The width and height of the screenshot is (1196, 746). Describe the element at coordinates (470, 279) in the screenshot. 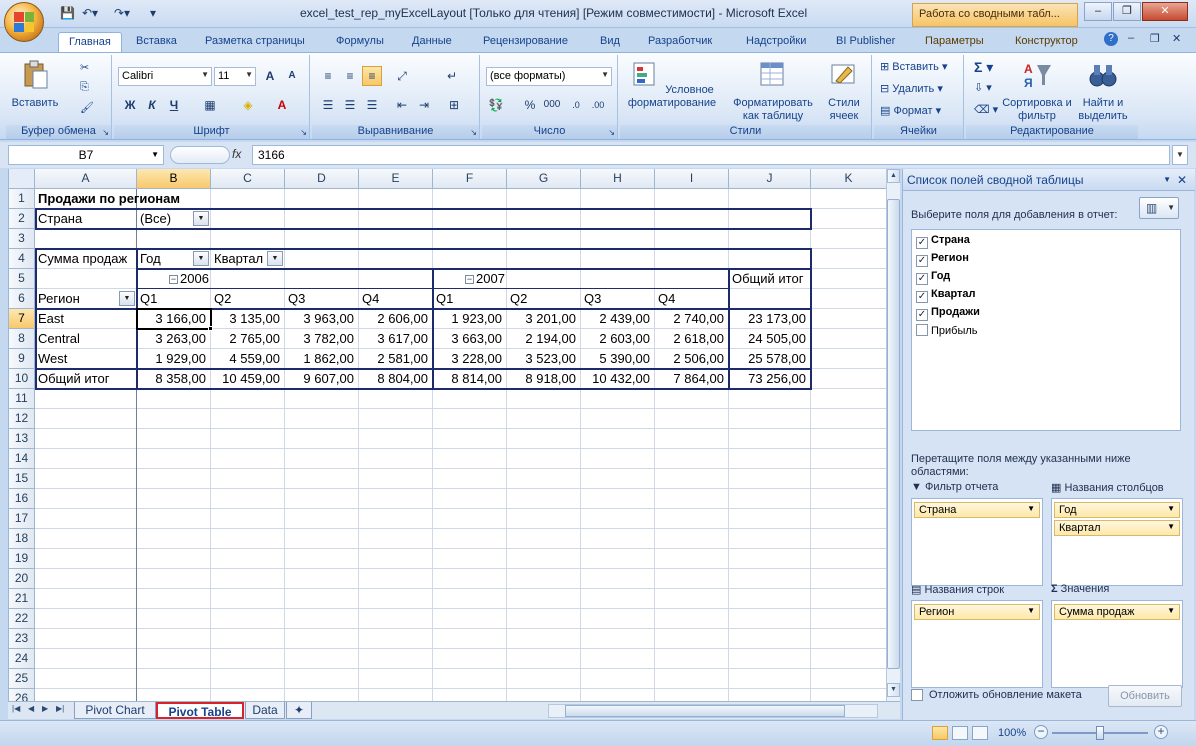

I see `year-2007-cell: −2007` at that location.